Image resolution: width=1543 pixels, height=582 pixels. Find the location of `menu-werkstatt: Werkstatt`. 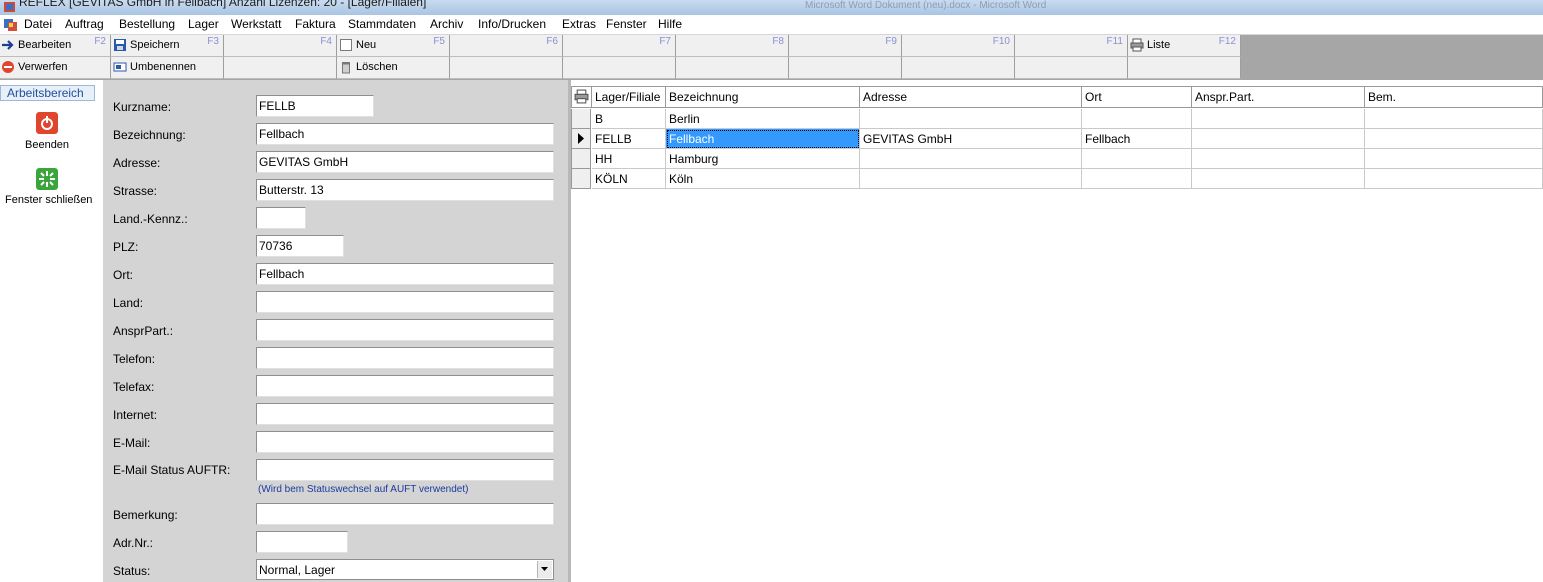

menu-werkstatt: Werkstatt is located at coordinates (256, 24).